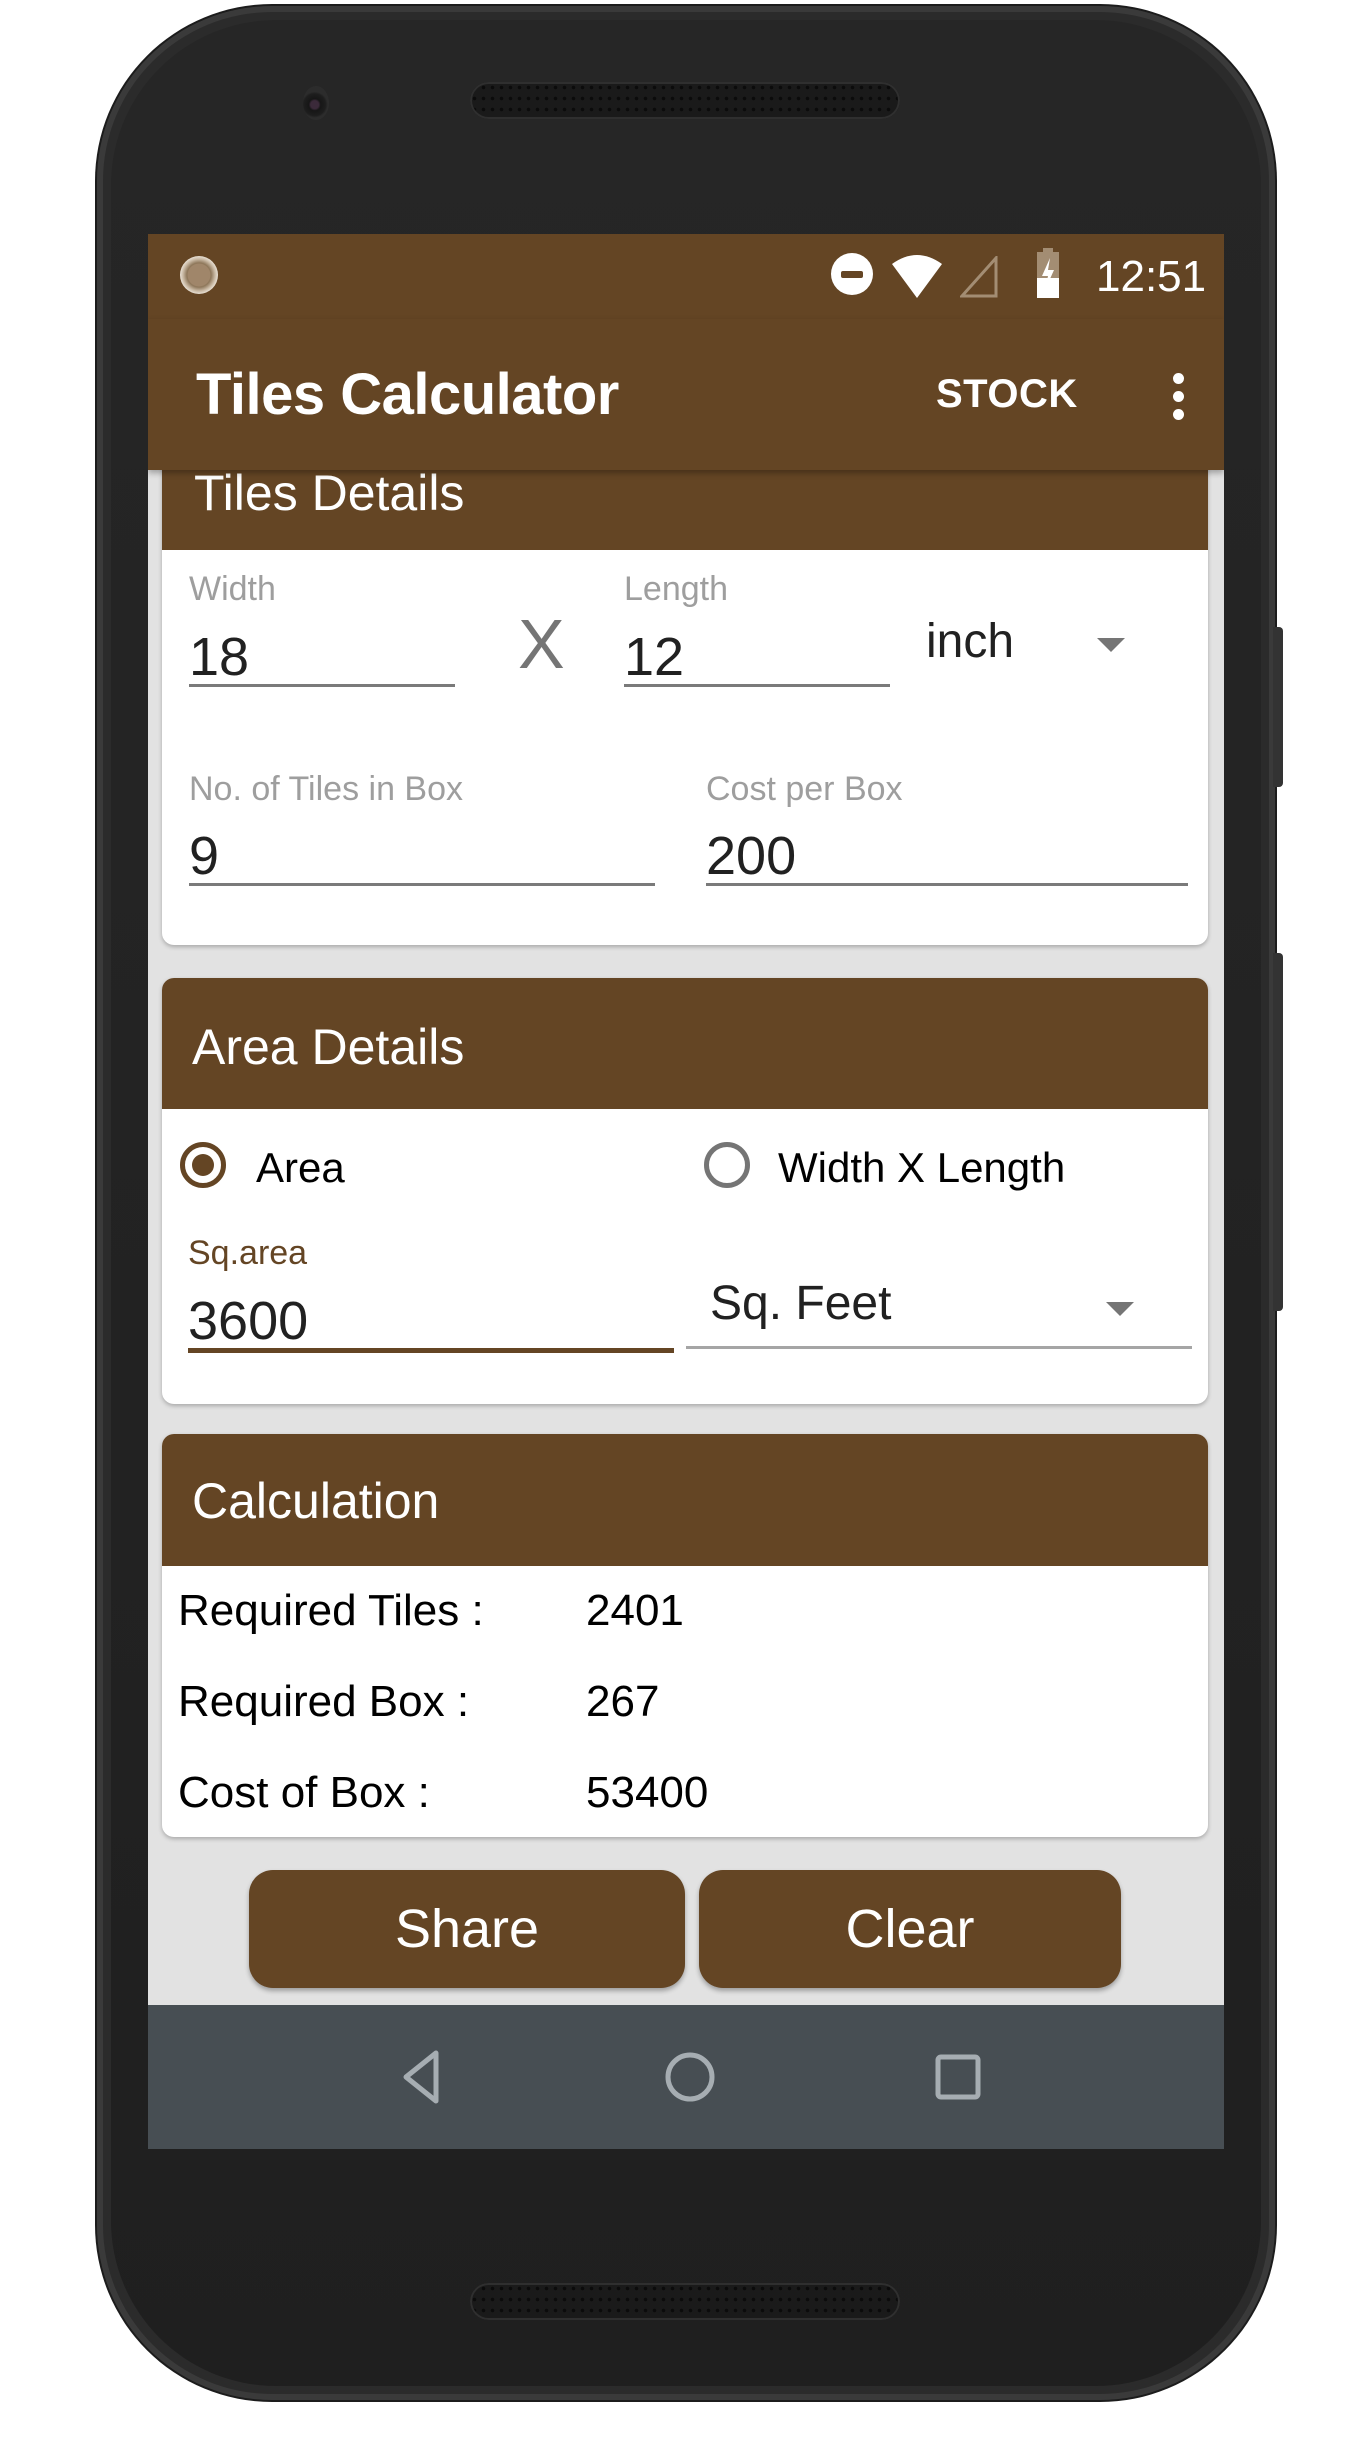 This screenshot has height=2446, width=1370. Describe the element at coordinates (1278, 1132) in the screenshot. I see `volume-button` at that location.